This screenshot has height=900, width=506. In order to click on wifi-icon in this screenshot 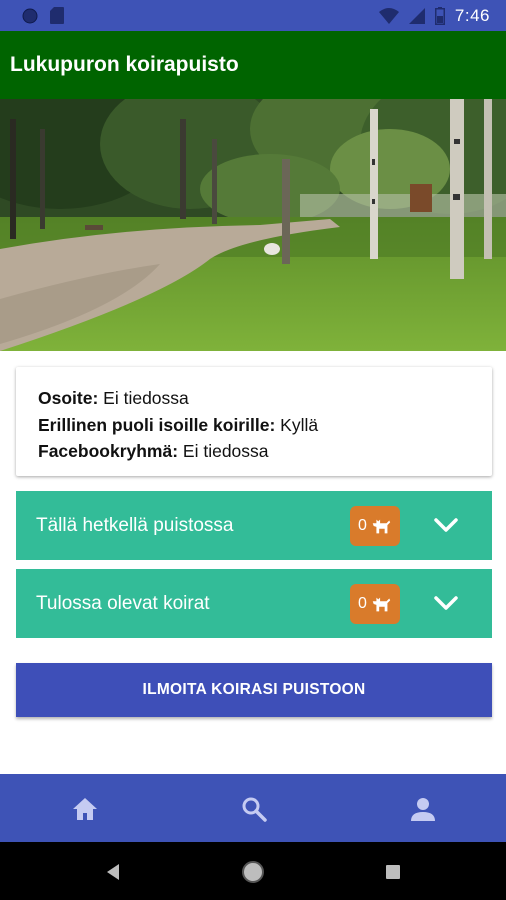, I will do `click(388, 16)`.